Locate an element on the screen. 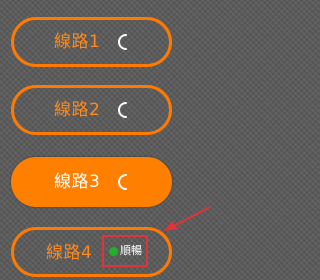 The width and height of the screenshot is (320, 280). route-3-label: 線路3 is located at coordinates (77, 182).